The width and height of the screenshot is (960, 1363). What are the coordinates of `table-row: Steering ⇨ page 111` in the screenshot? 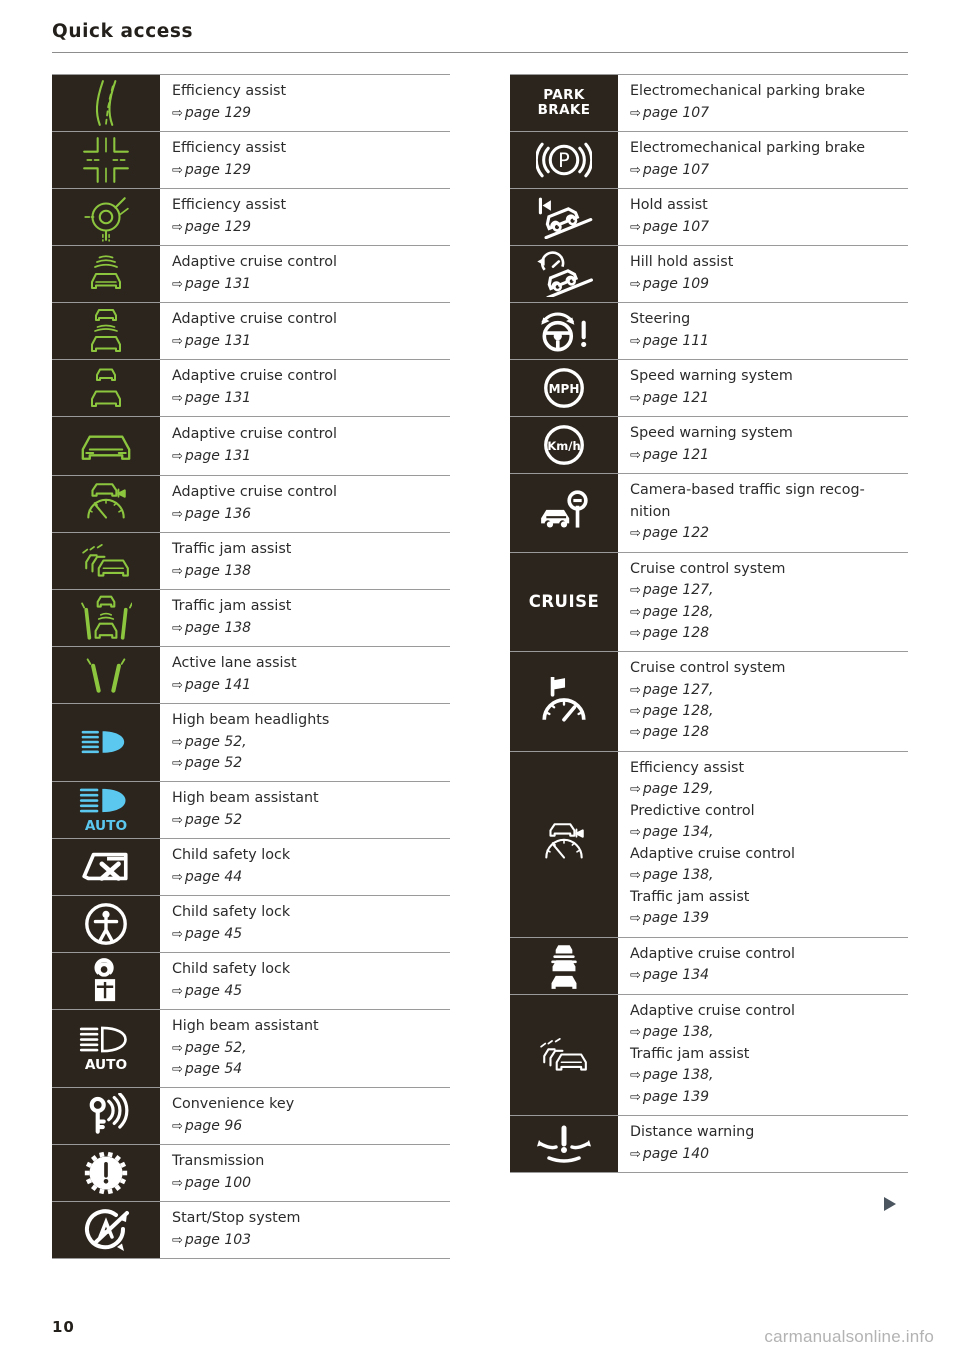 It's located at (709, 331).